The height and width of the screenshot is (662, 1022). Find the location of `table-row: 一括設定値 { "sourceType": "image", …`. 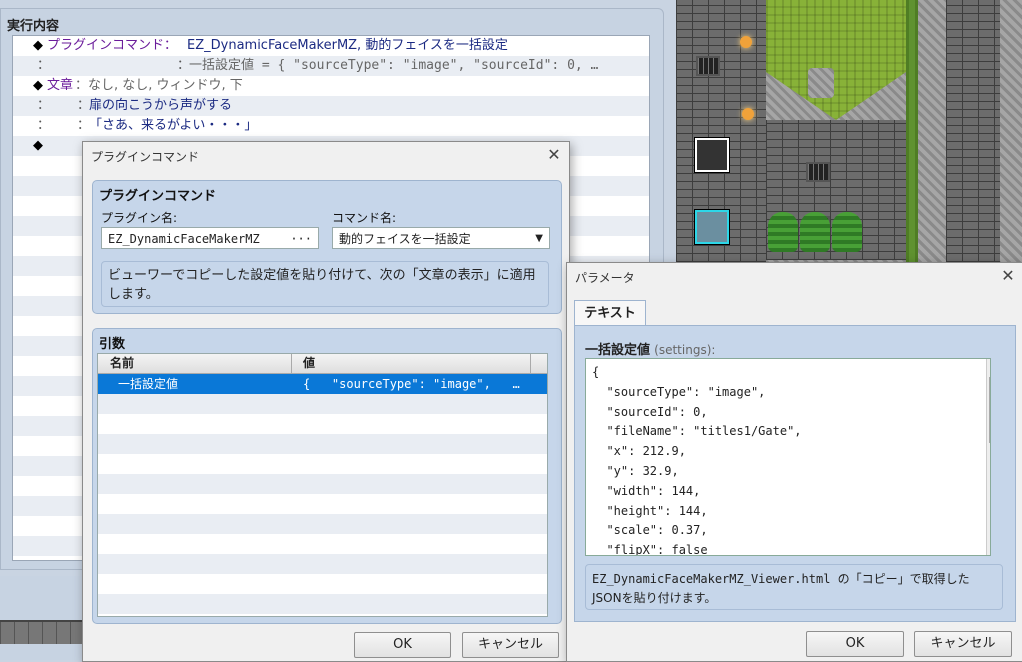

table-row: 一括設定値 { "sourceType": "image", … is located at coordinates (322, 384).